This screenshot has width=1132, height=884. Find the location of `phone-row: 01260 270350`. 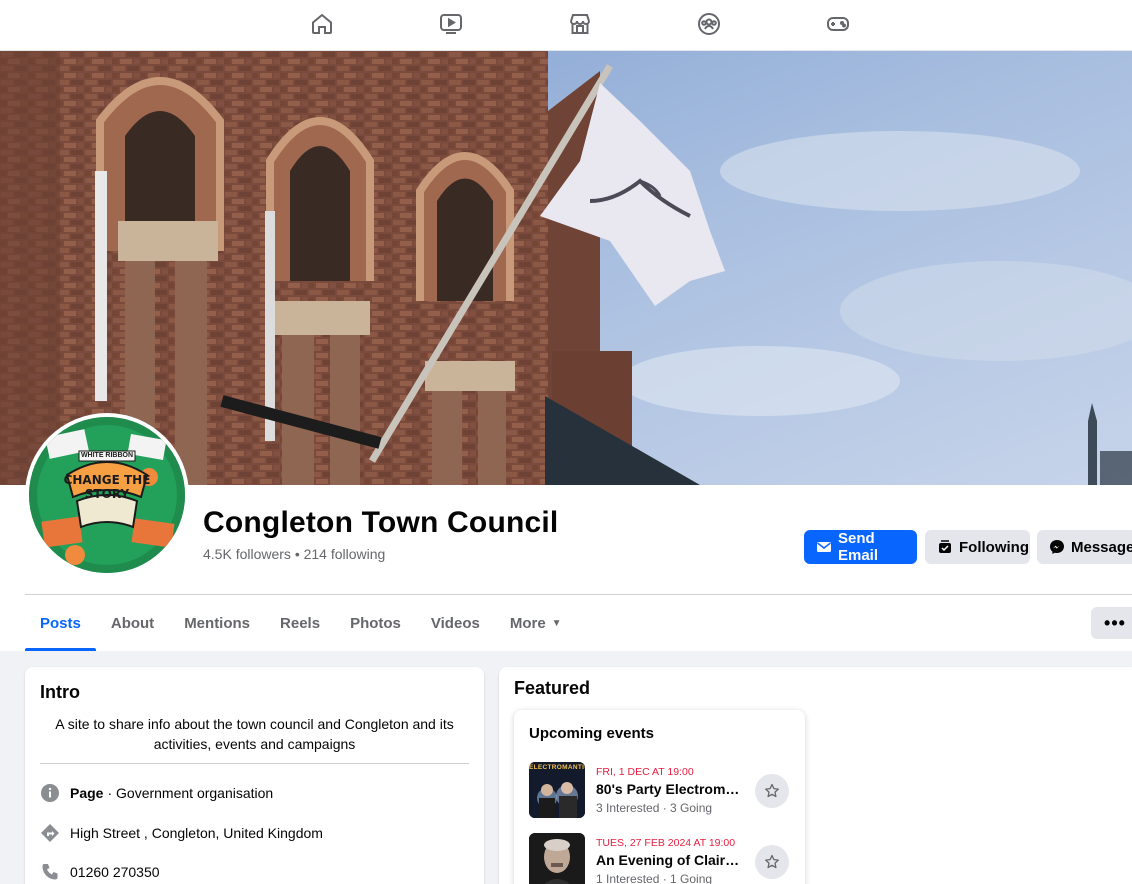

phone-row: 01260 270350 is located at coordinates (100, 872).